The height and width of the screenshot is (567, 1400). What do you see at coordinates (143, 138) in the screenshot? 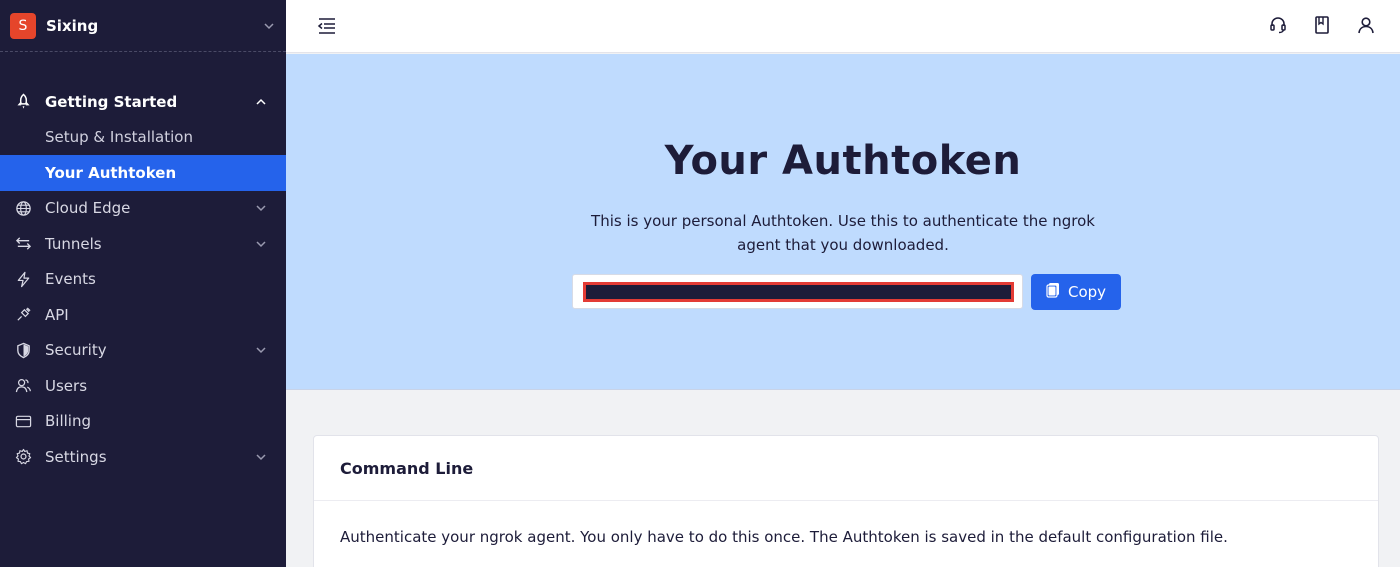
I see `sidebar-subitem-setup-installation: Setup & Installation` at bounding box center [143, 138].